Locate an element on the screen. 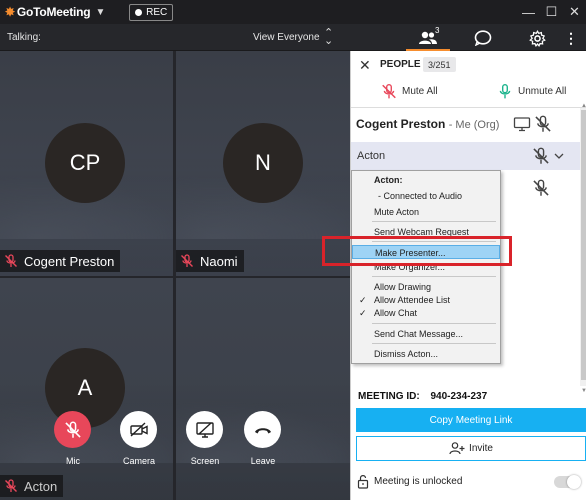 The width and height of the screenshot is (586, 500). meeting-toolbar: Talking: View Everyone ⌃ ⌄ 3 ⋮ is located at coordinates (293, 38).